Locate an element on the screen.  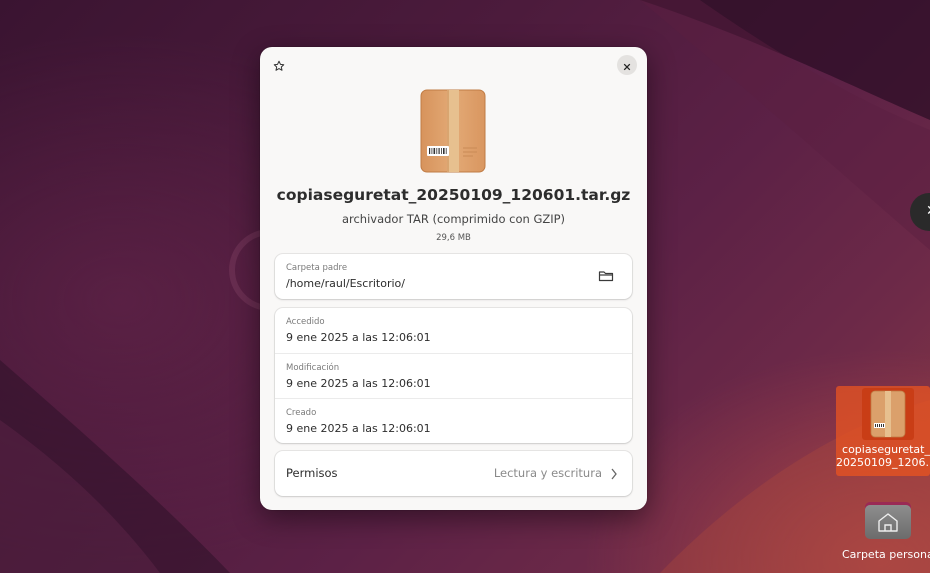
accessed-label: Accedido is located at coordinates (305, 322).